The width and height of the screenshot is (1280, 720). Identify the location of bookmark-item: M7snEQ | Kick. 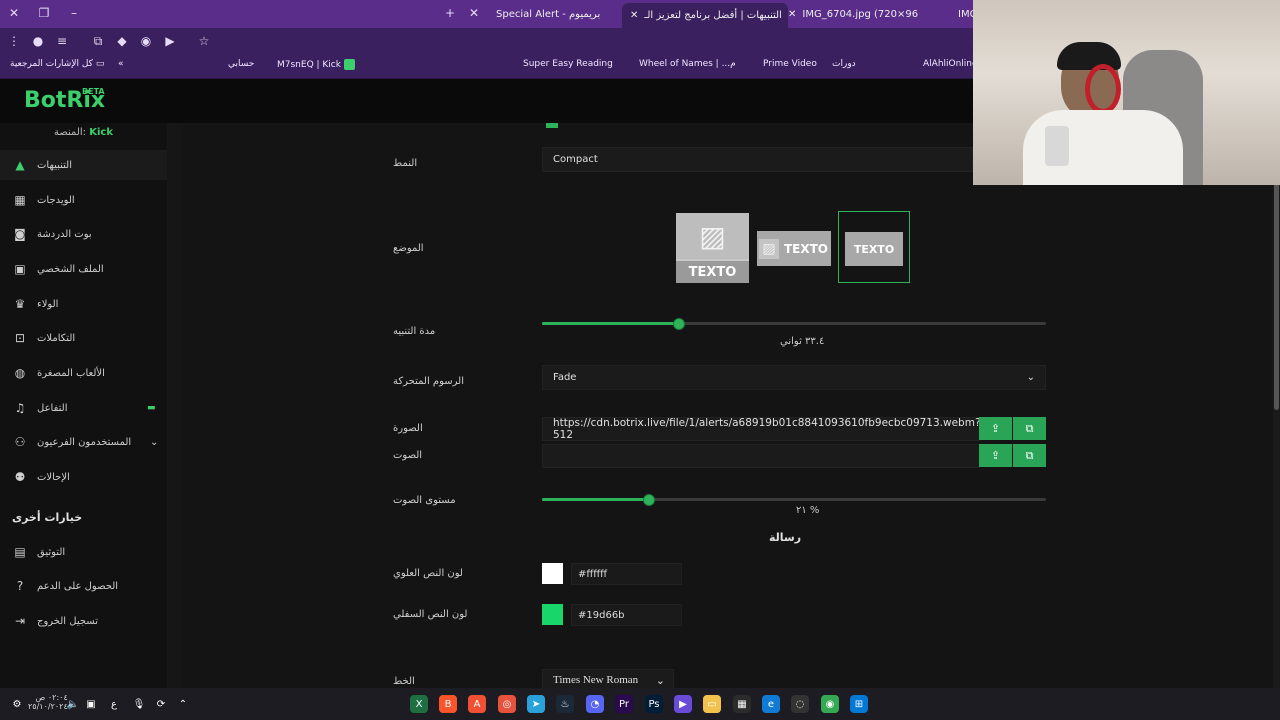
(316, 64).